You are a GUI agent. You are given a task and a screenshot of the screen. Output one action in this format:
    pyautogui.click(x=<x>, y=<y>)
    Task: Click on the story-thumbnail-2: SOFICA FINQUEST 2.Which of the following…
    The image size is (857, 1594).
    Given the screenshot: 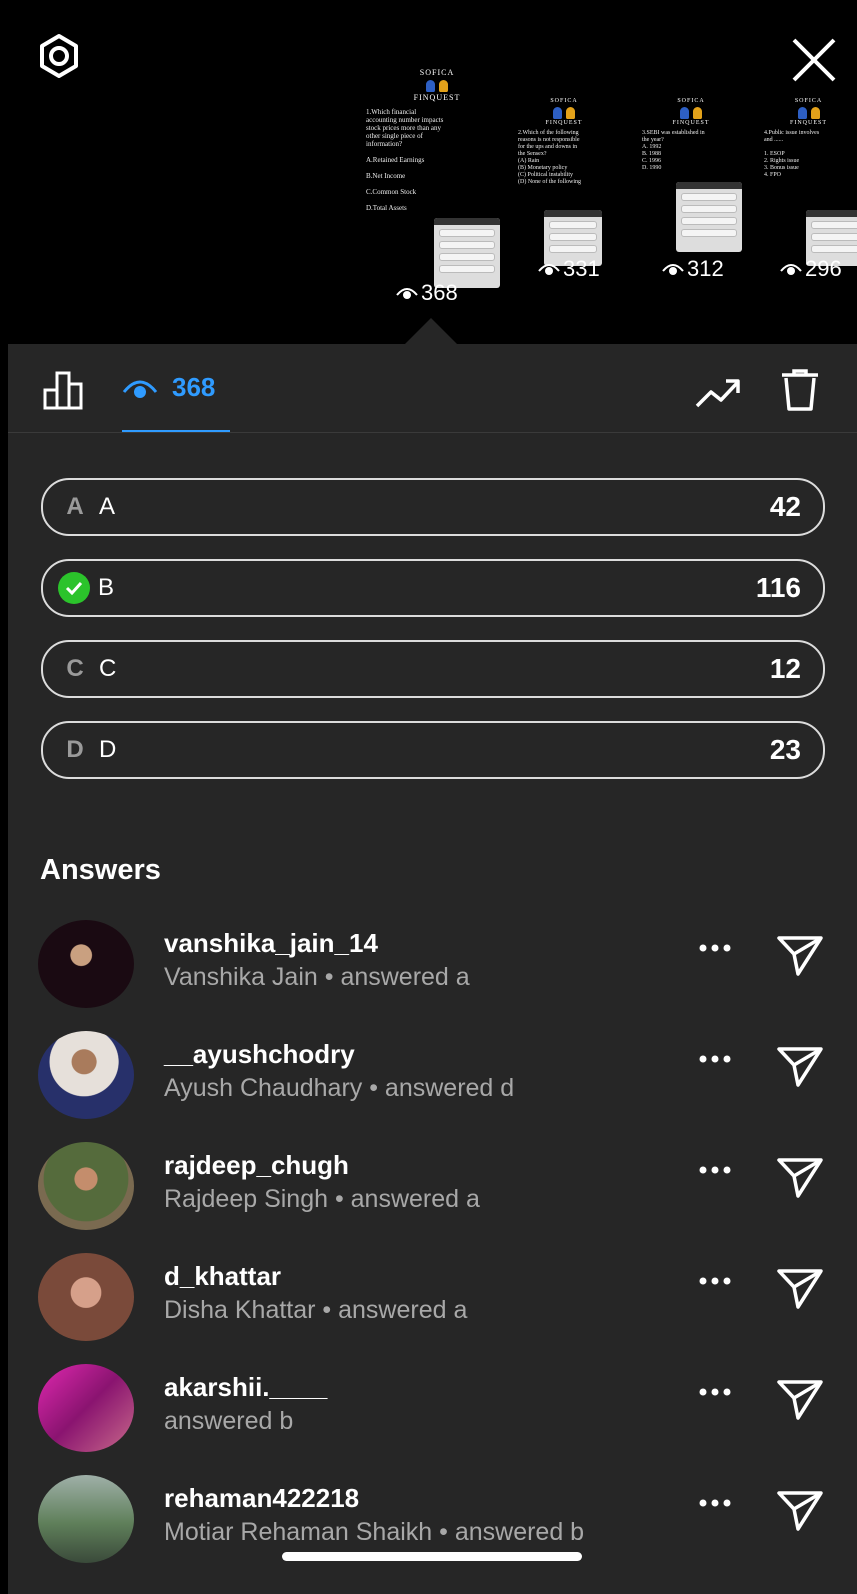 What is the action you would take?
    pyautogui.click(x=564, y=183)
    